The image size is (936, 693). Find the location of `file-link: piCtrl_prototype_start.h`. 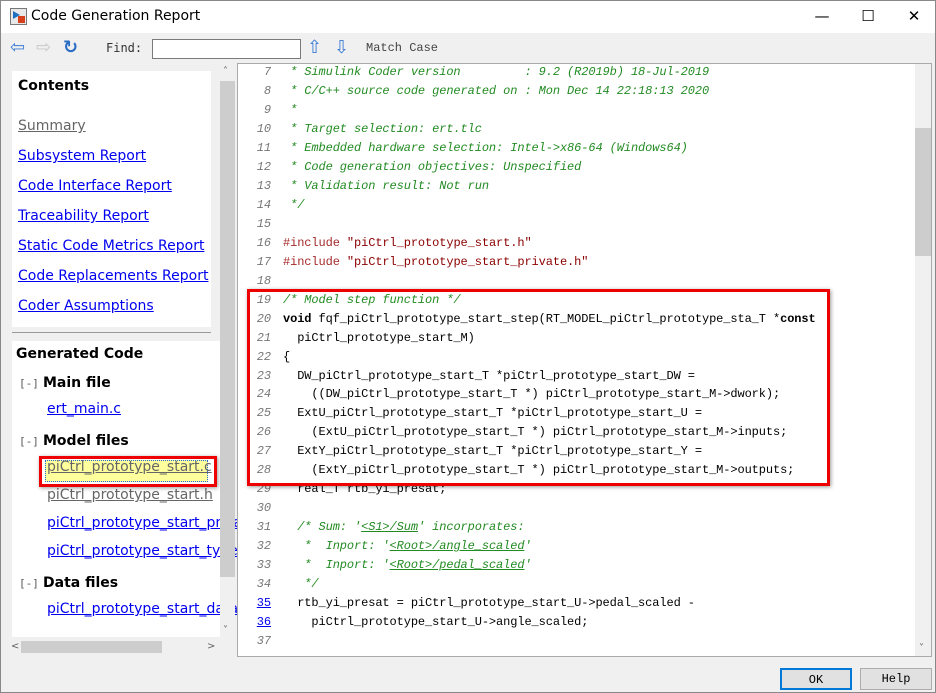

file-link: piCtrl_prototype_start.h is located at coordinates (130, 495).